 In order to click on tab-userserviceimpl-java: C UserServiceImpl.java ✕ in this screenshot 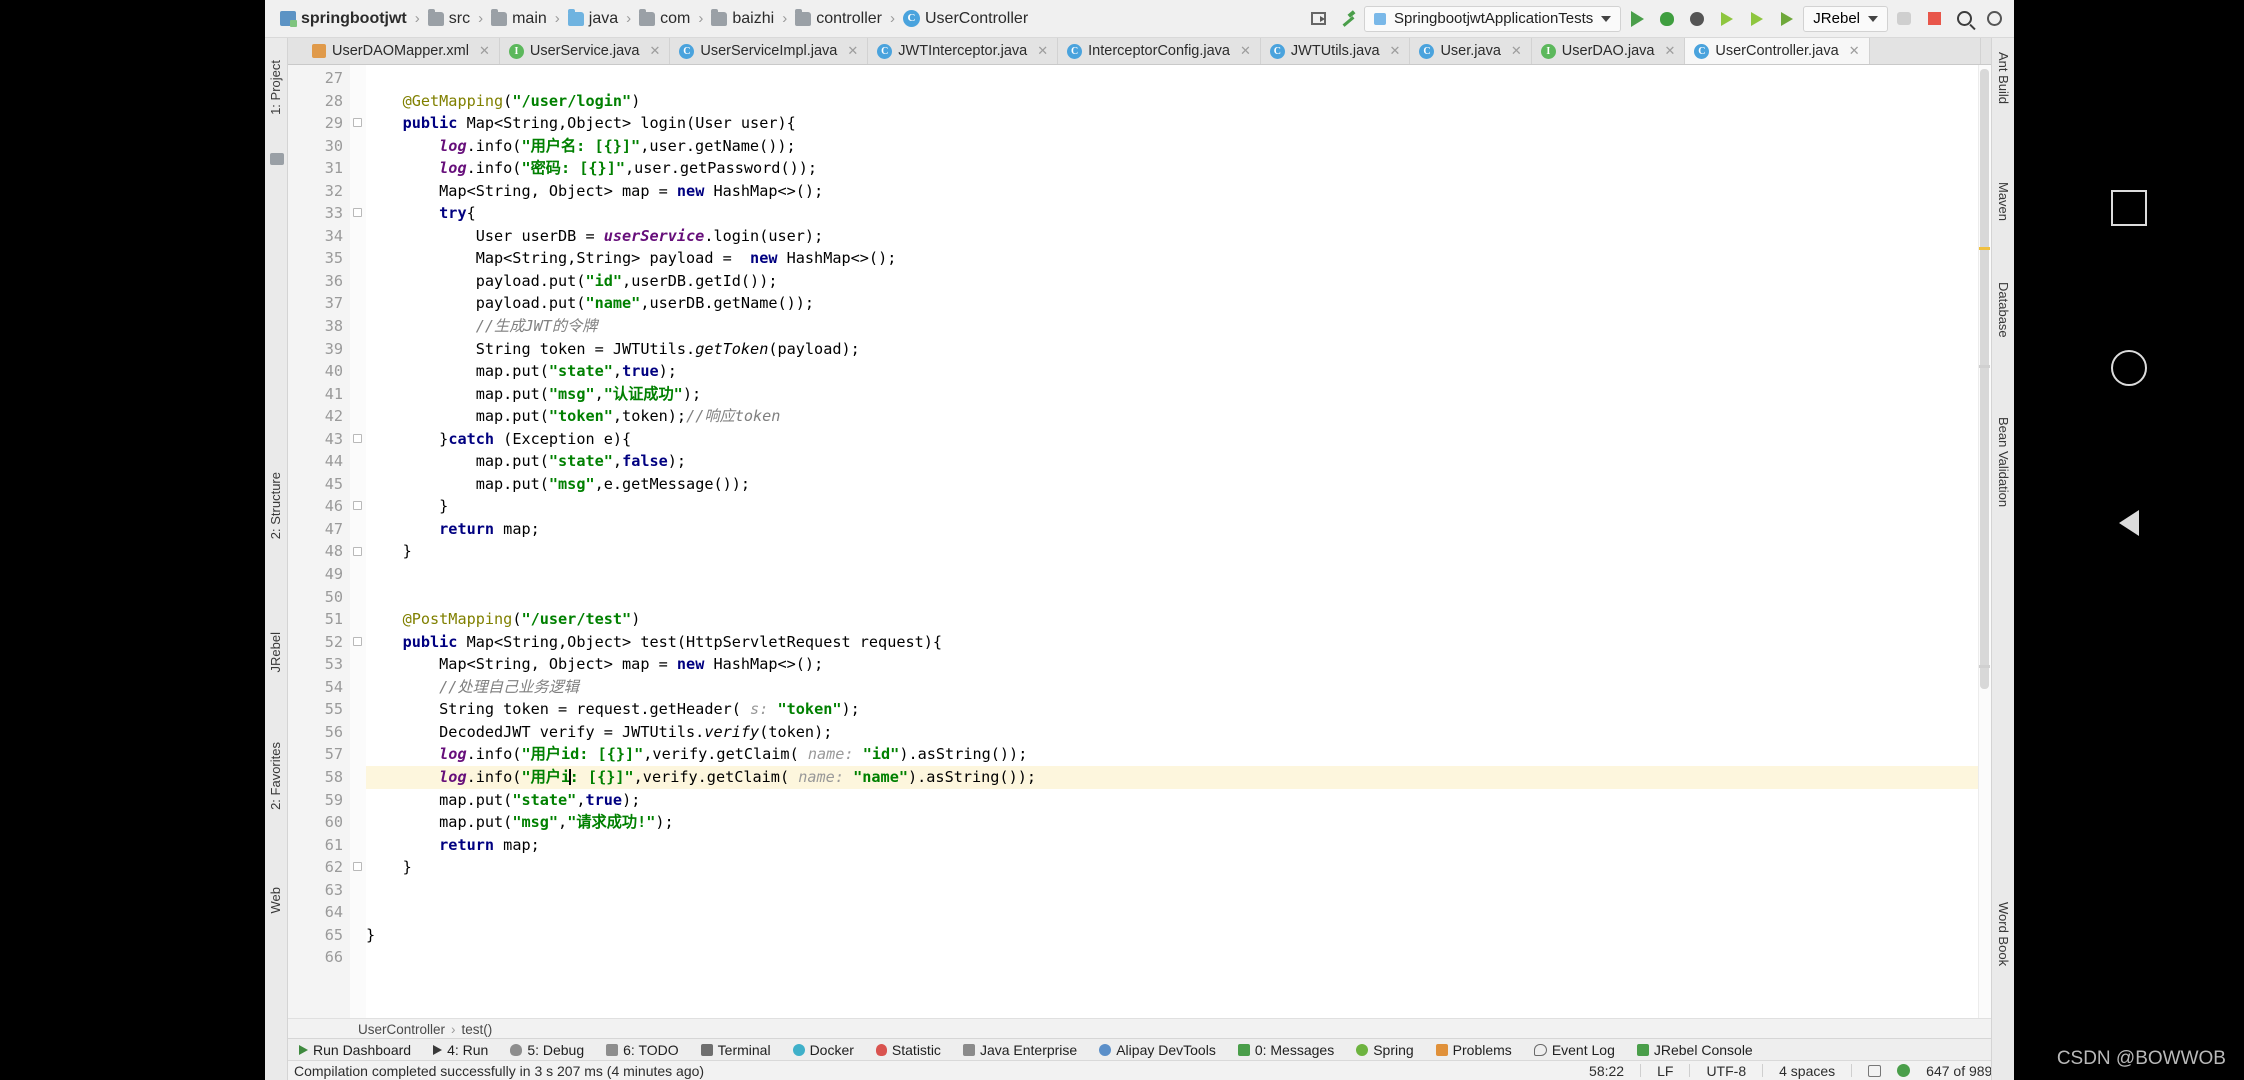, I will do `click(769, 51)`.